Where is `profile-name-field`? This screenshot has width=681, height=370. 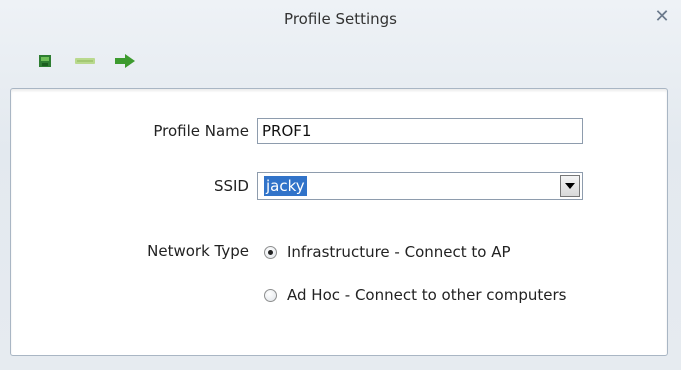
profile-name-field is located at coordinates (420, 131).